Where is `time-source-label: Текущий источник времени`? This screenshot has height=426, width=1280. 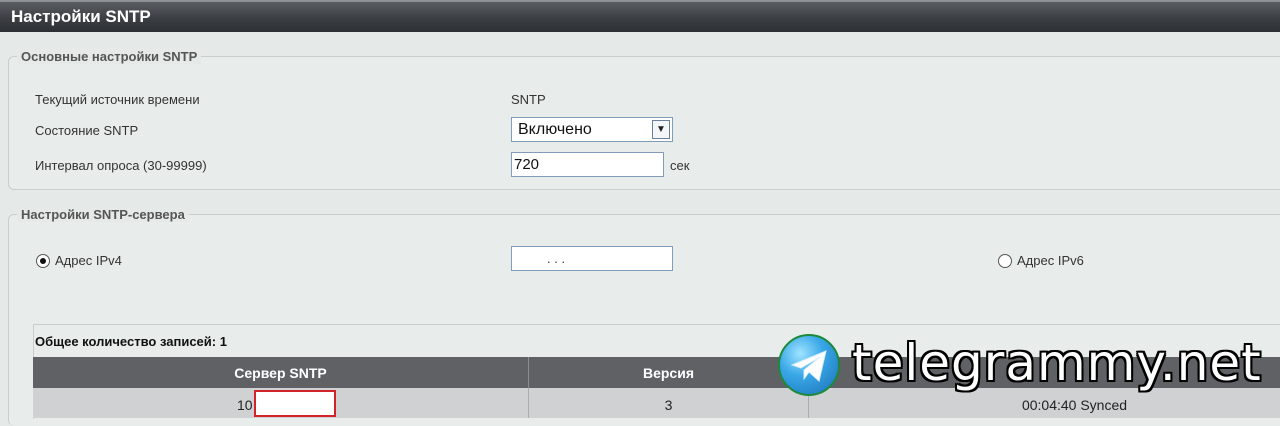
time-source-label: Текущий источник времени is located at coordinates (117, 99).